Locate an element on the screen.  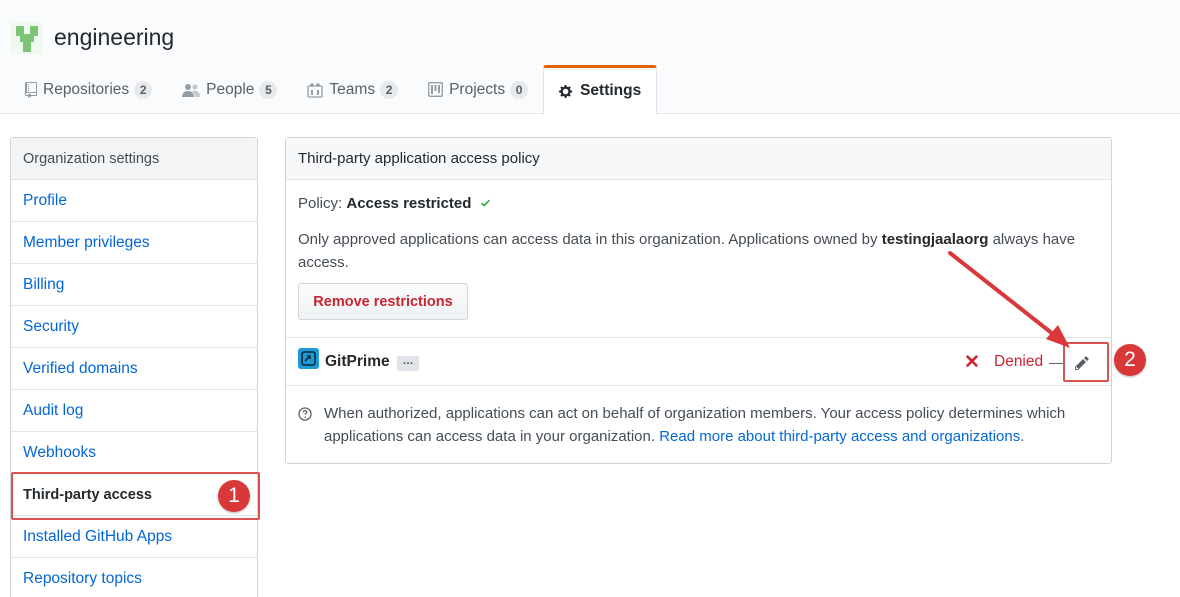
tab-people: People 5 is located at coordinates (229, 89).